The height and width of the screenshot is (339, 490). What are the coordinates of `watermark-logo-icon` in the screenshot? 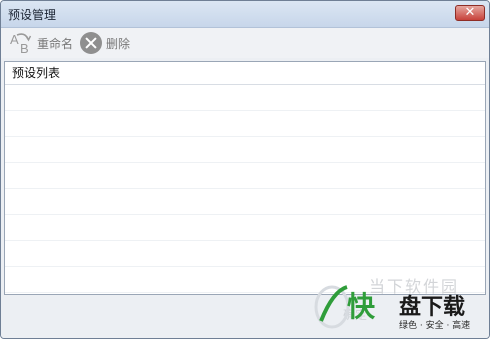 It's located at (332, 307).